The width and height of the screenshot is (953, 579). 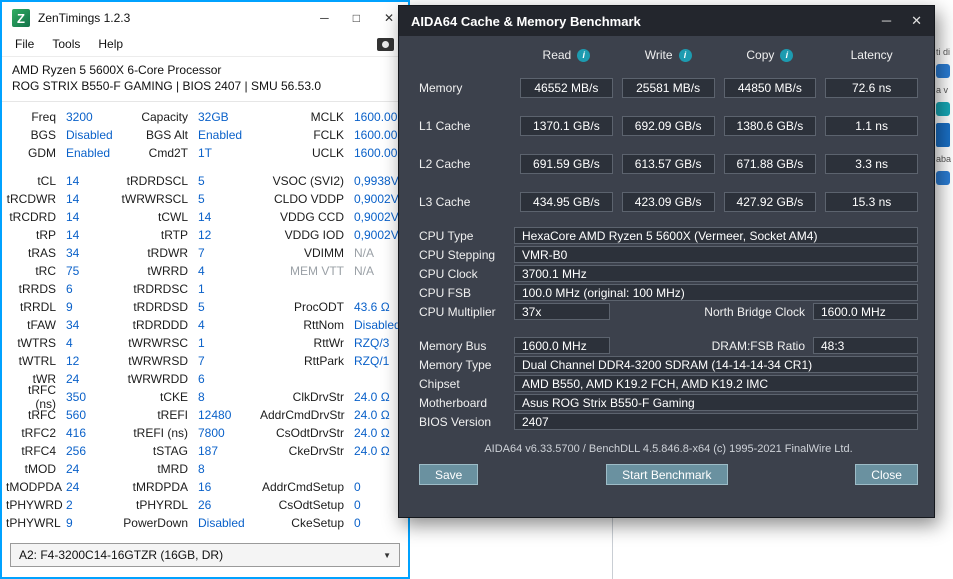 I want to click on timing-value: 32GB, so click(x=213, y=117).